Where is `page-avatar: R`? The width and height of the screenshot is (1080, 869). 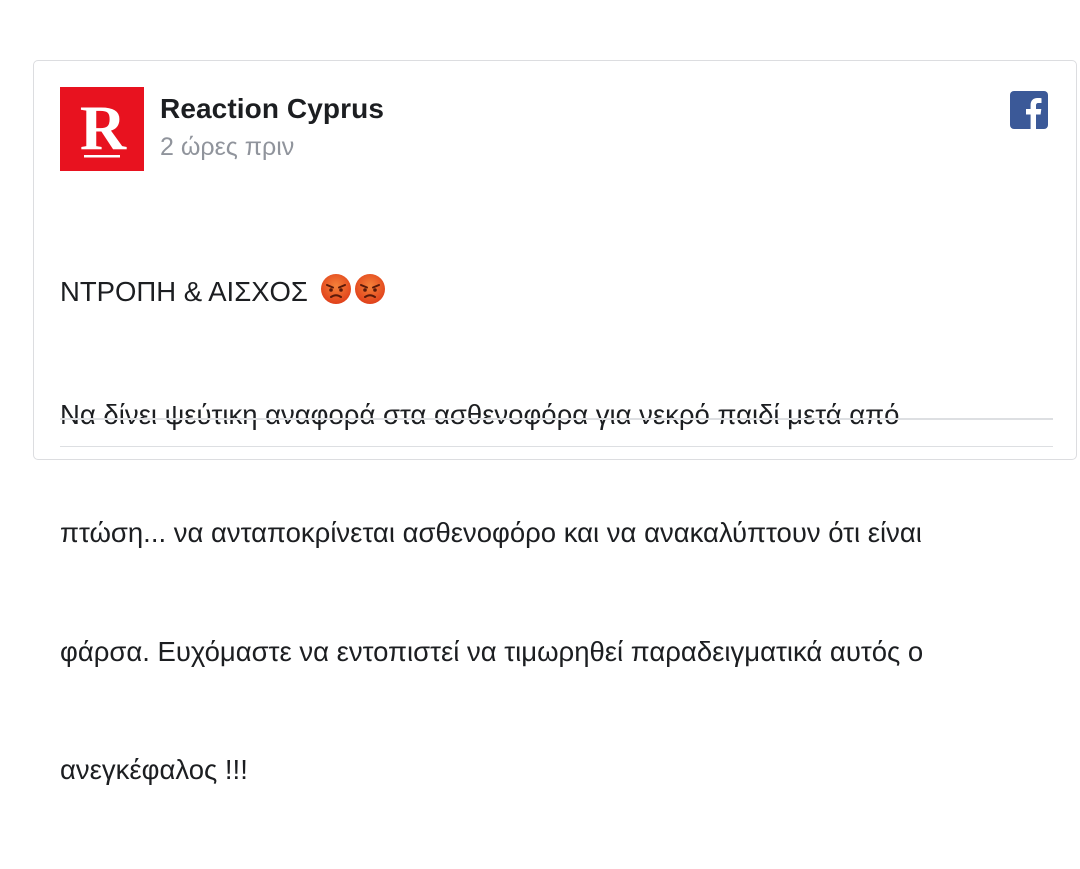
page-avatar: R is located at coordinates (102, 129).